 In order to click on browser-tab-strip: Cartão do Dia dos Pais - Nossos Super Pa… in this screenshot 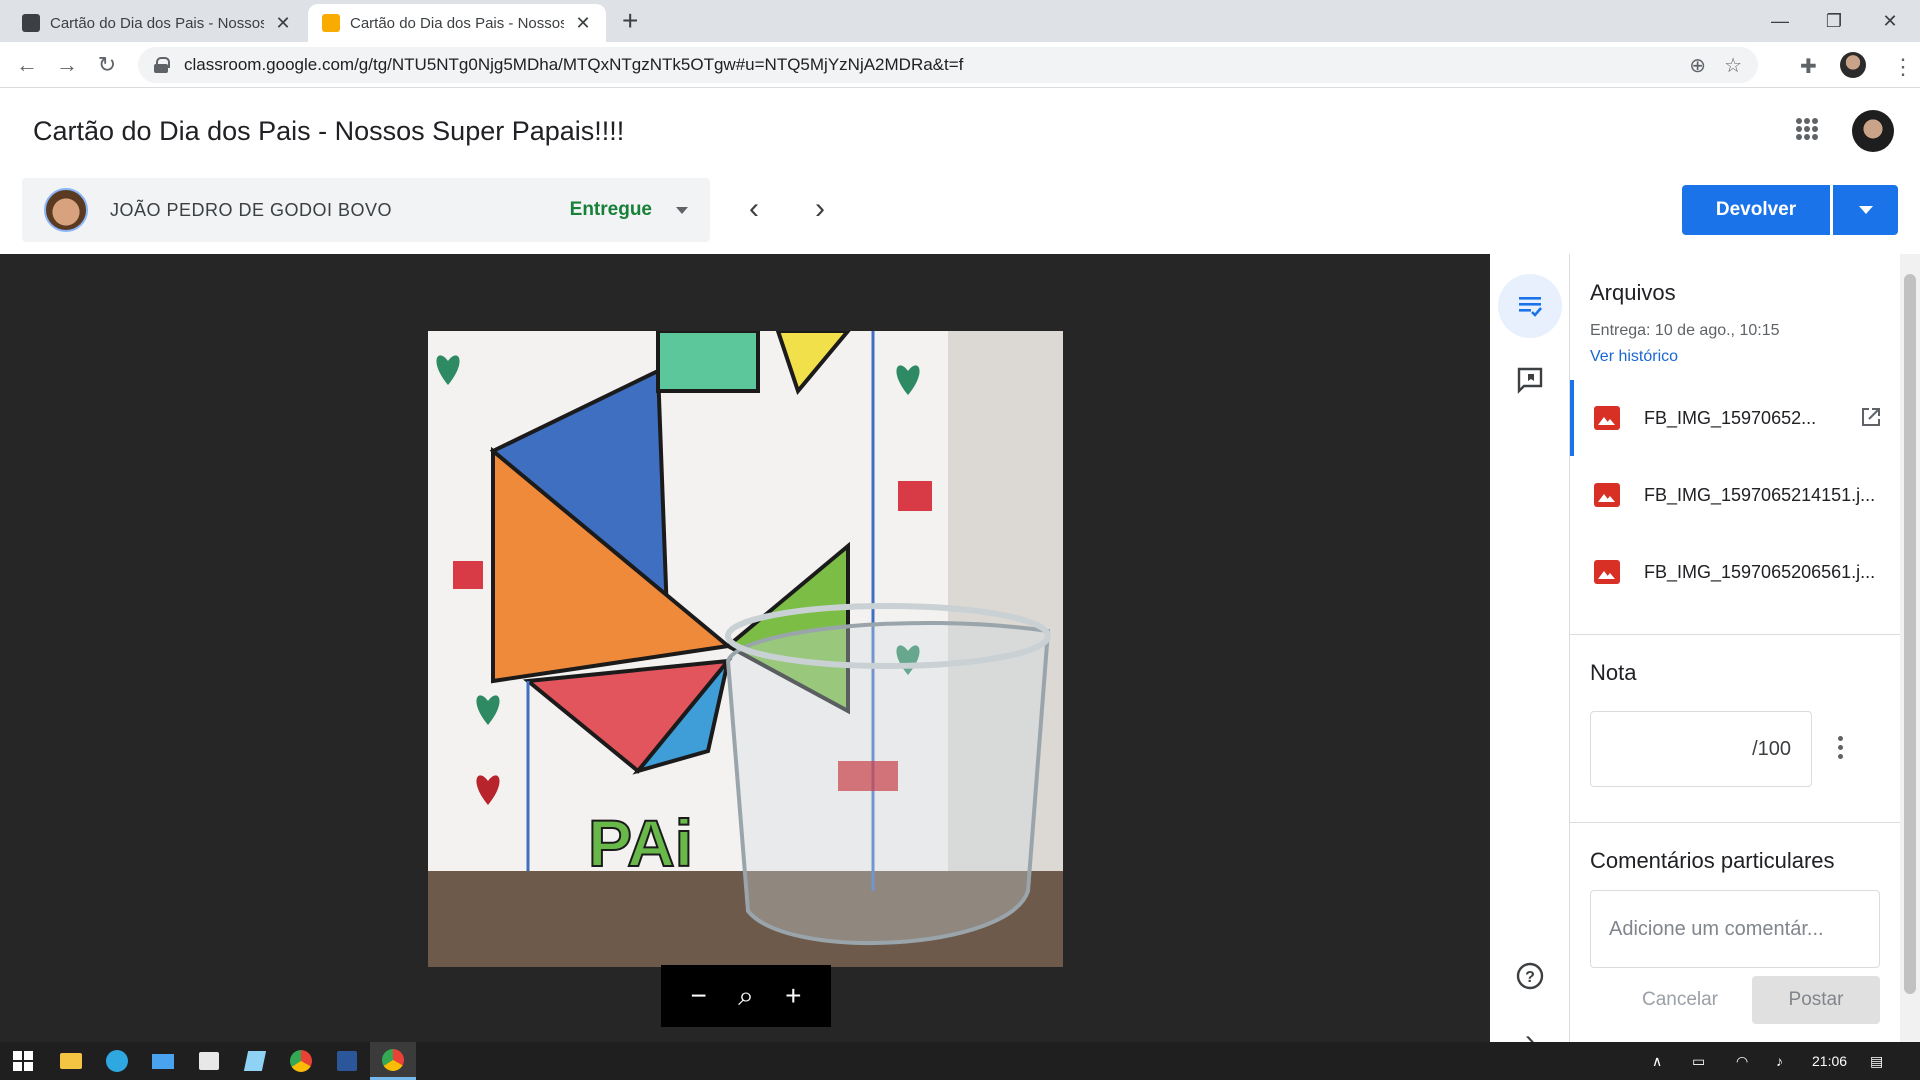, I will do `click(960, 21)`.